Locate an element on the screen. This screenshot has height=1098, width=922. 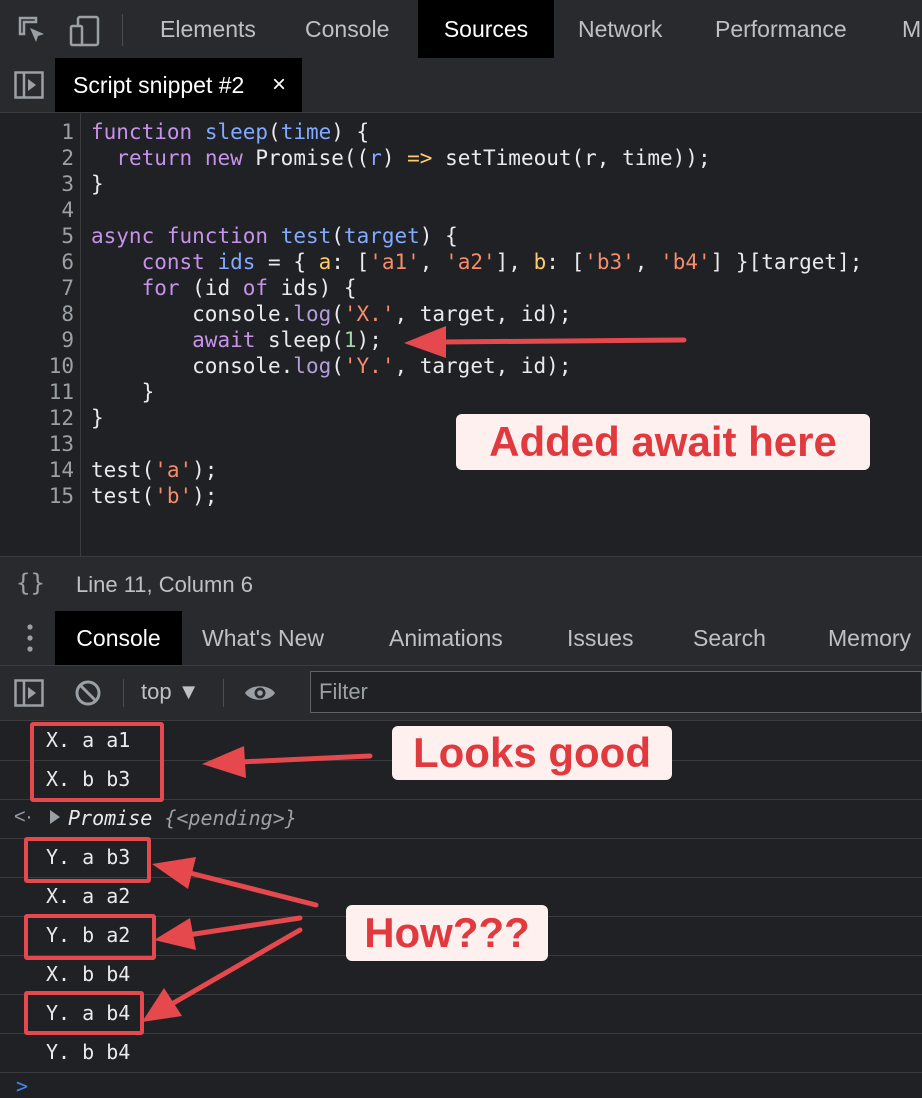
callout-looks-good: Looks good is located at coordinates (532, 753).